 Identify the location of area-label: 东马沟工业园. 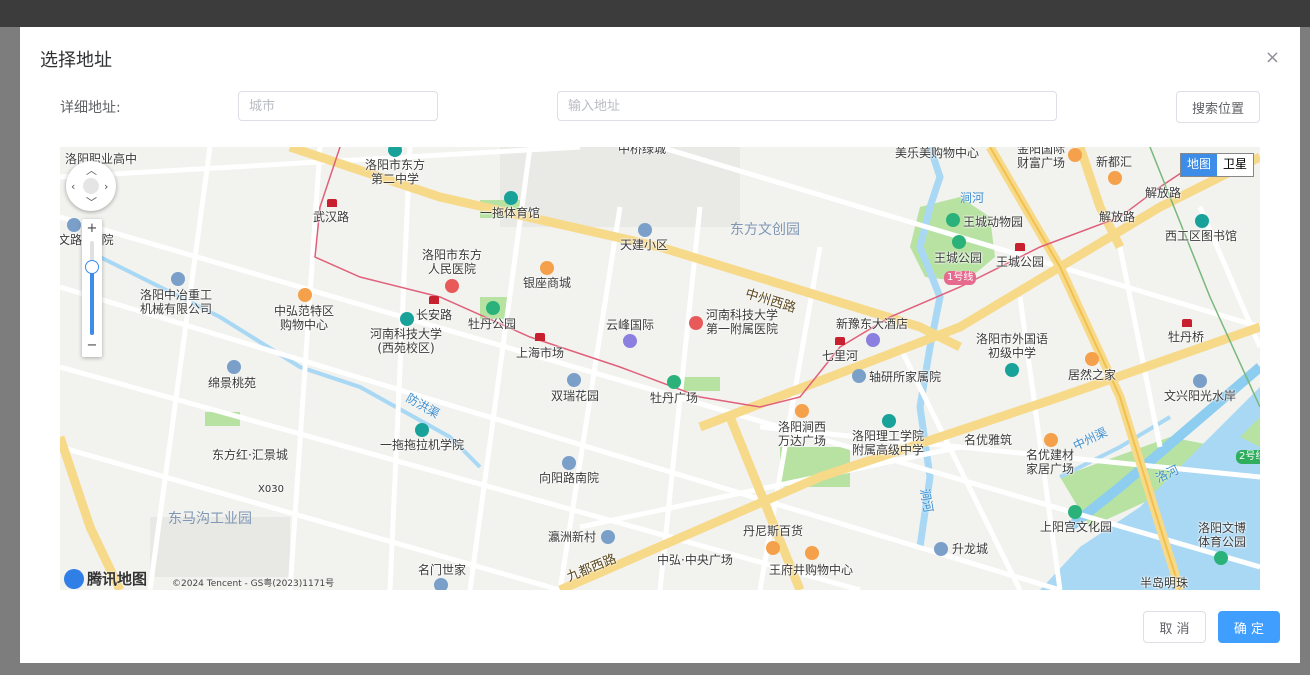
(210, 519).